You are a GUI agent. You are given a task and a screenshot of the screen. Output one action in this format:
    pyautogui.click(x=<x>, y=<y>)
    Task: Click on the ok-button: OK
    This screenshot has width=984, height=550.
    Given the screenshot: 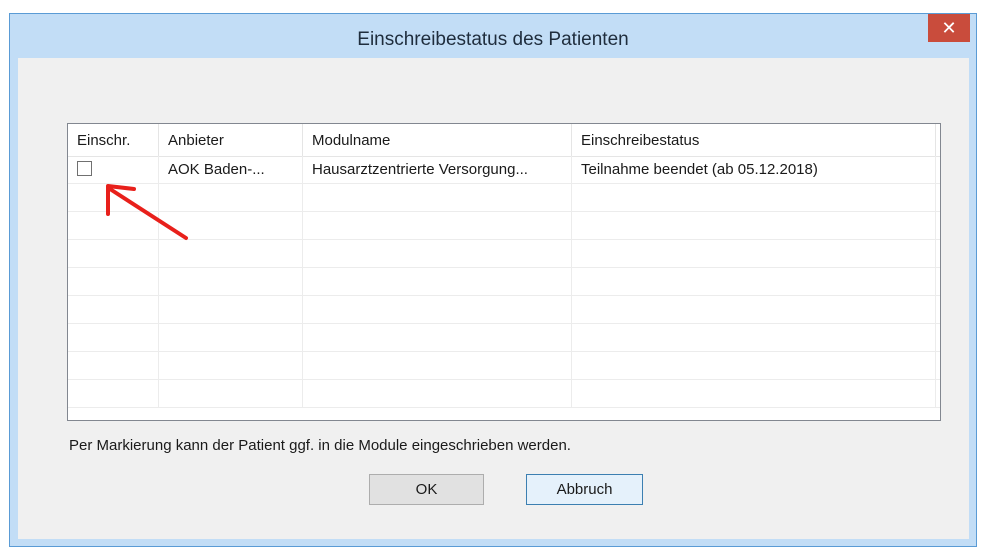 What is the action you would take?
    pyautogui.click(x=426, y=489)
    